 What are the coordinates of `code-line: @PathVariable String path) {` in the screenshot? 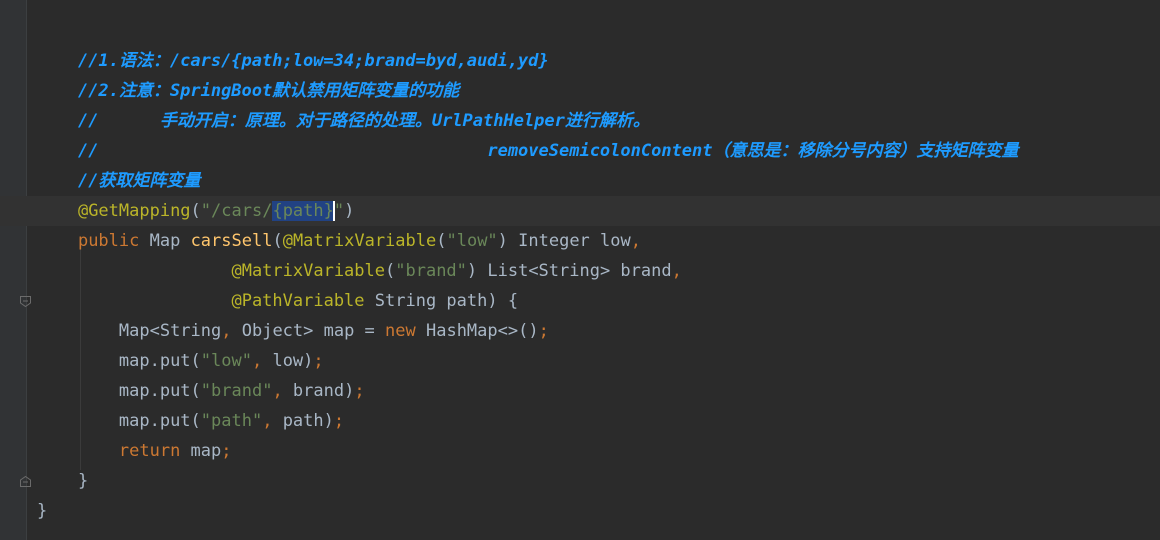 It's located at (580, 301).